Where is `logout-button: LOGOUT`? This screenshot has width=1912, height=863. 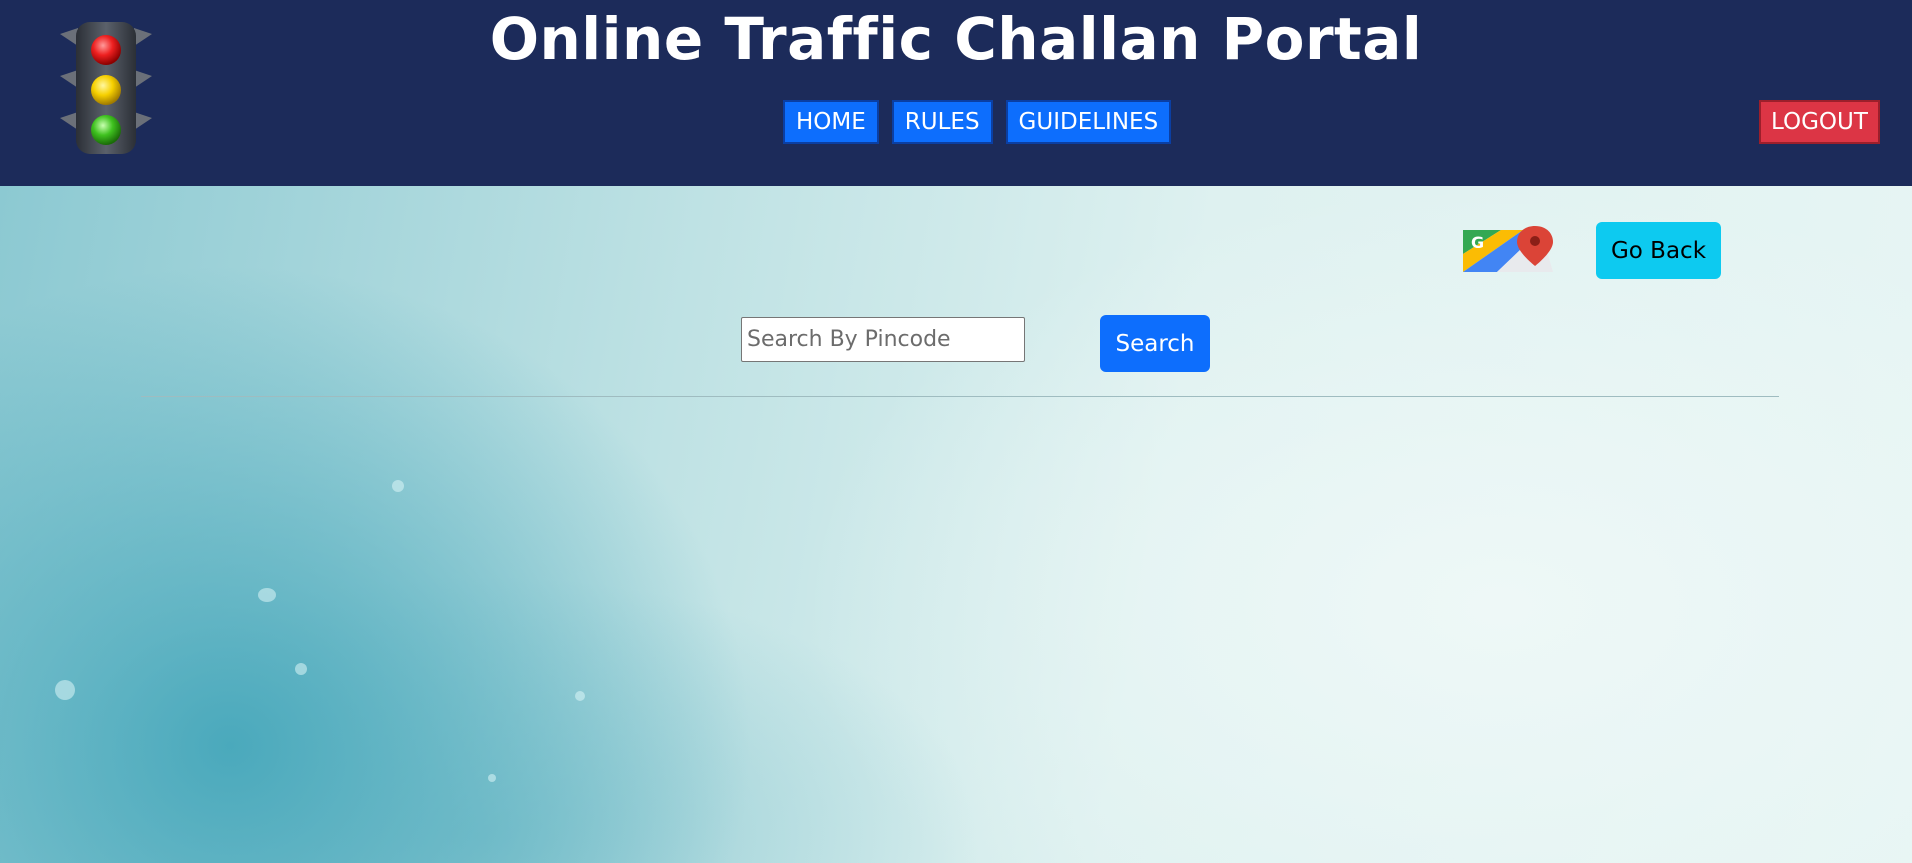
logout-button: LOGOUT is located at coordinates (1819, 122).